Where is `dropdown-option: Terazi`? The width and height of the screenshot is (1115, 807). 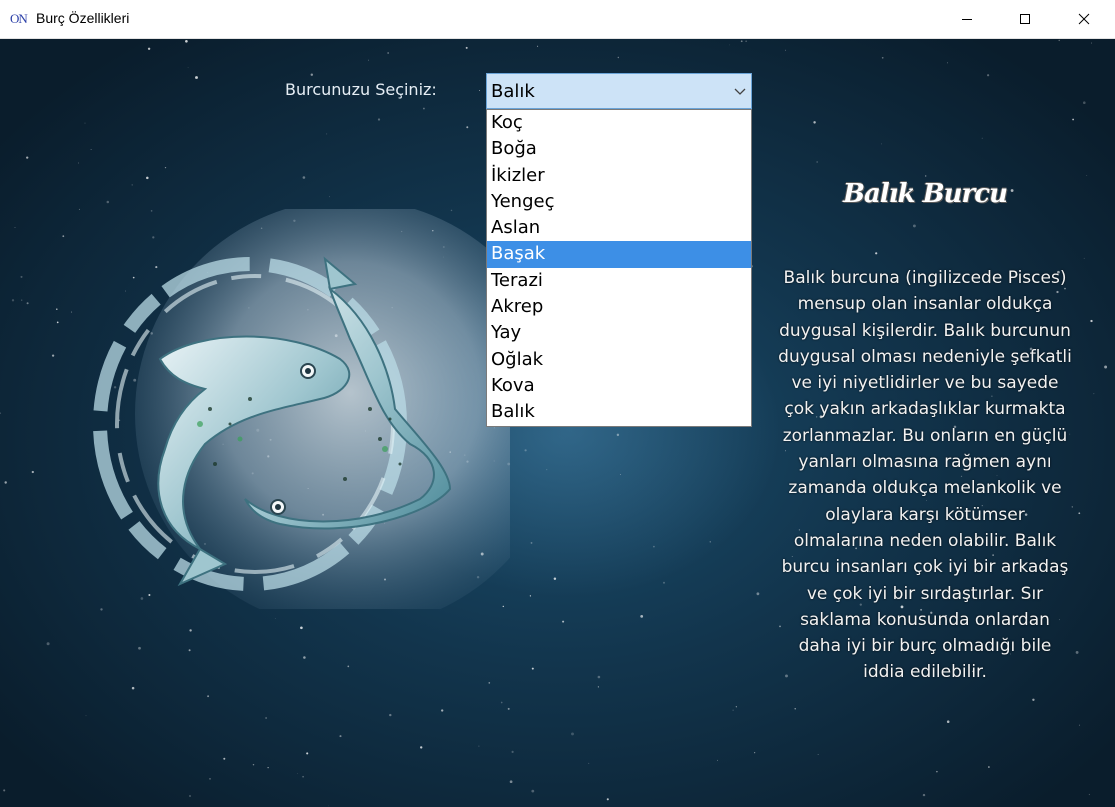 dropdown-option: Terazi is located at coordinates (619, 281).